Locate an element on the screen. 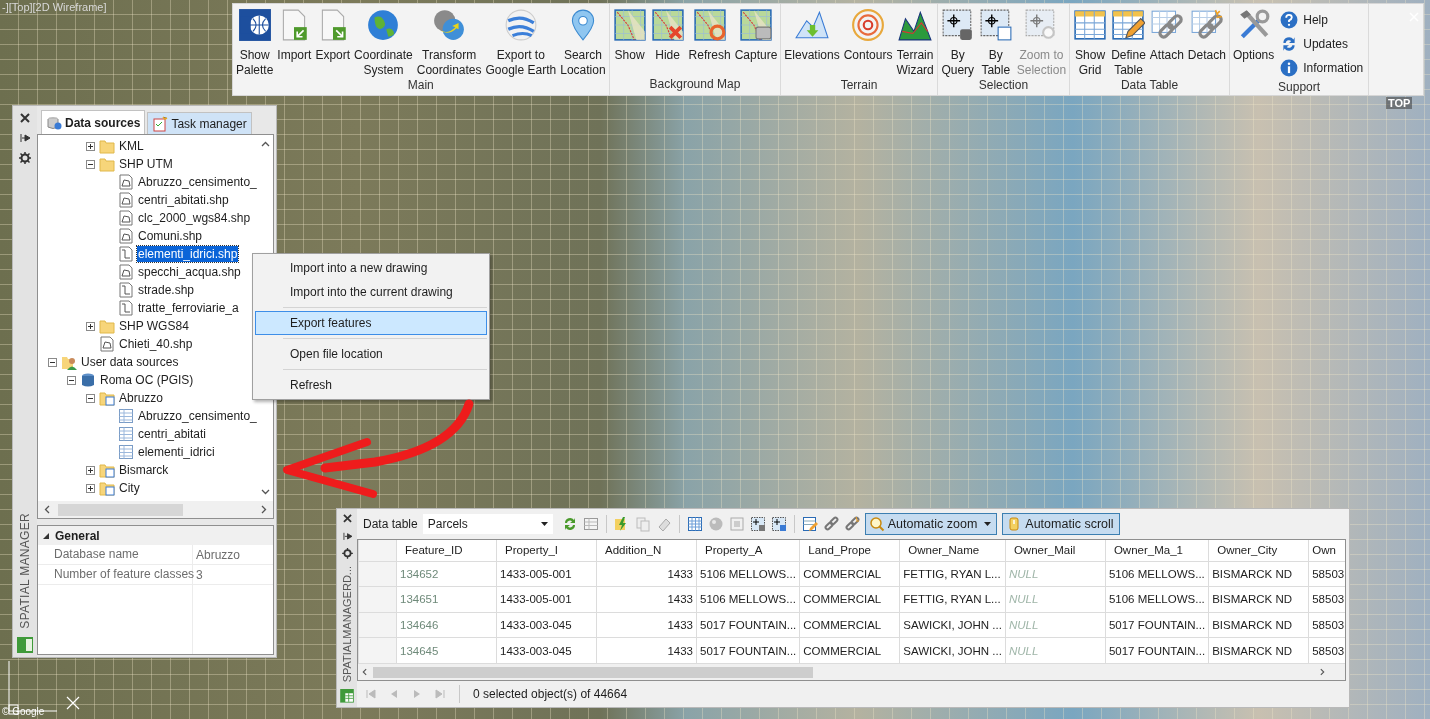  ribbon-button: Elevations is located at coordinates (812, 35).